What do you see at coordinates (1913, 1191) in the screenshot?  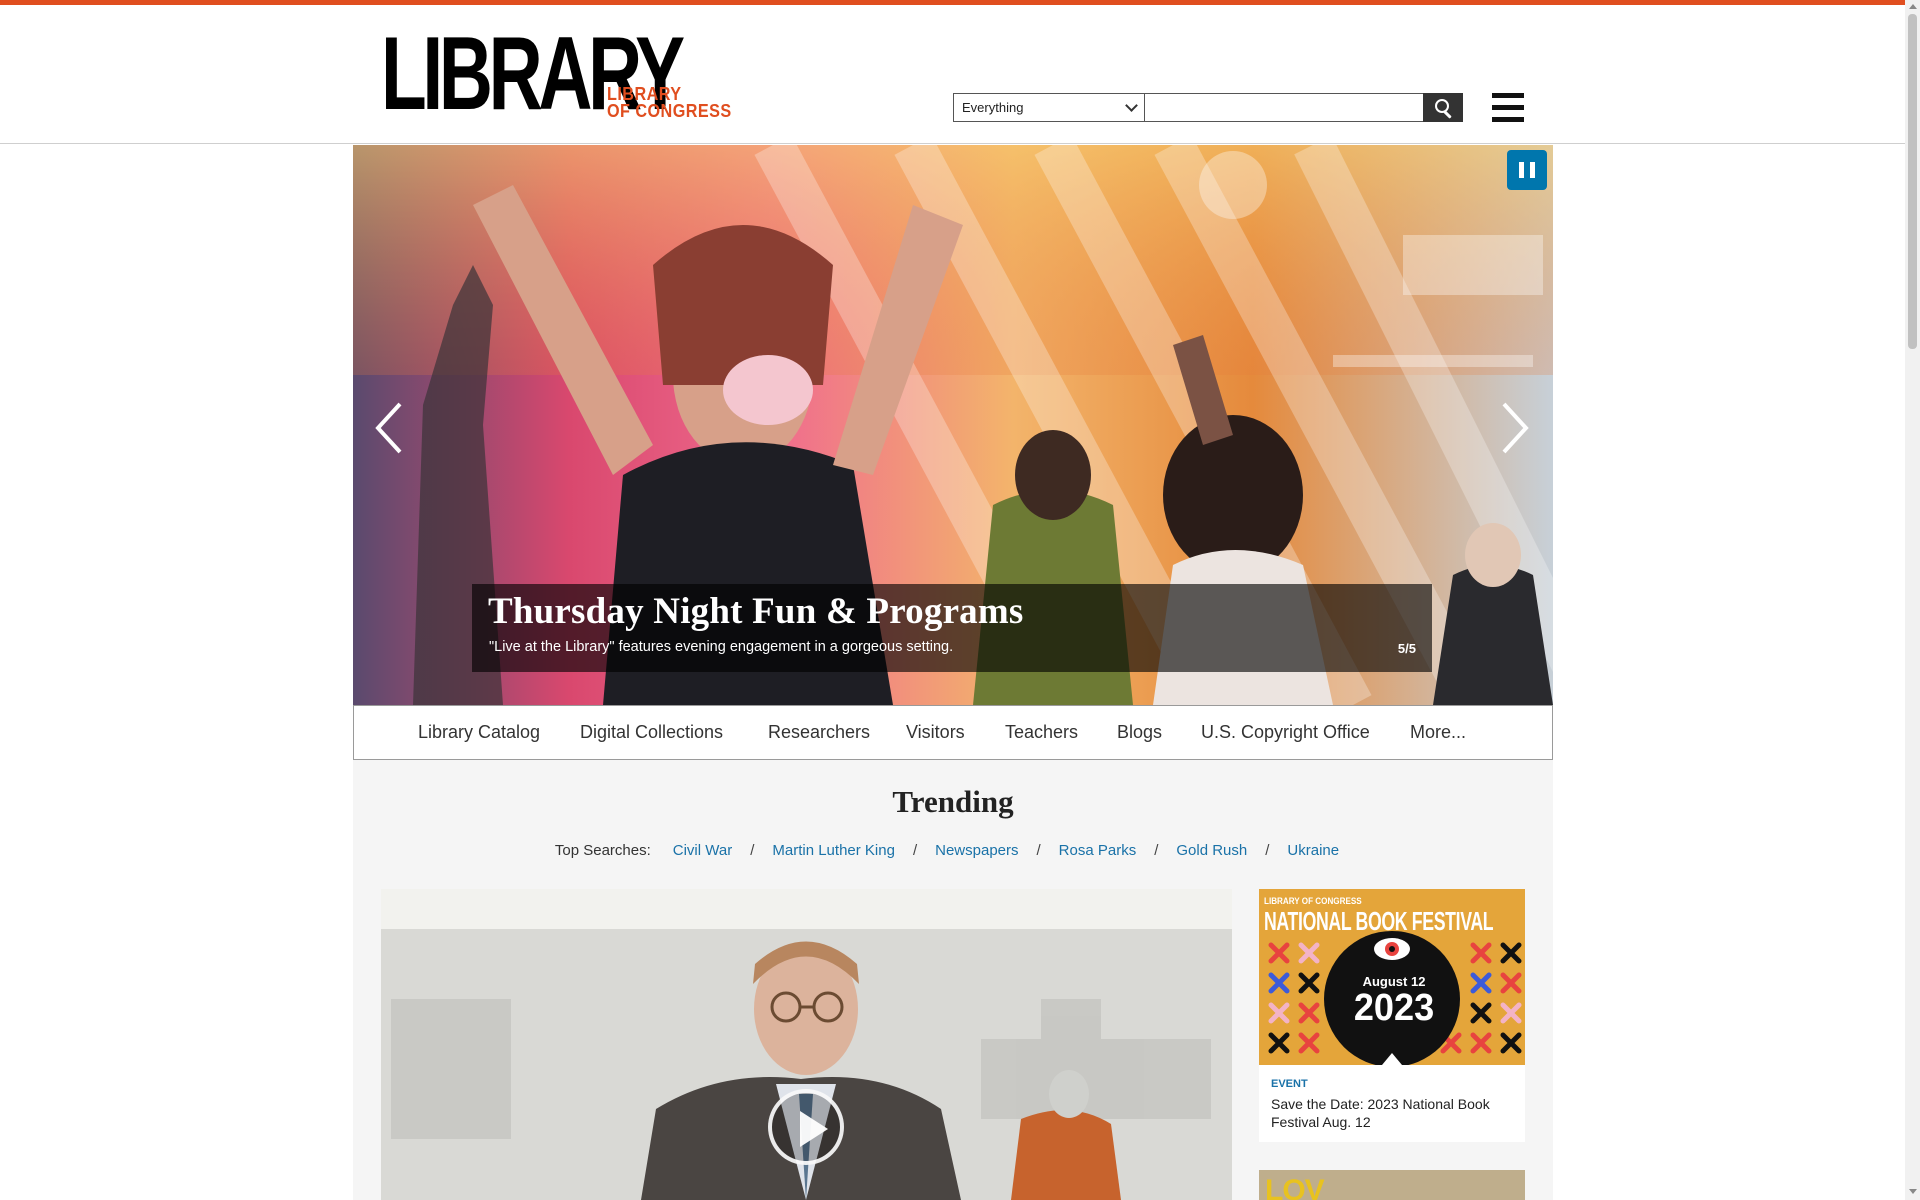 I see `scroll-down-arrow-icon` at bounding box center [1913, 1191].